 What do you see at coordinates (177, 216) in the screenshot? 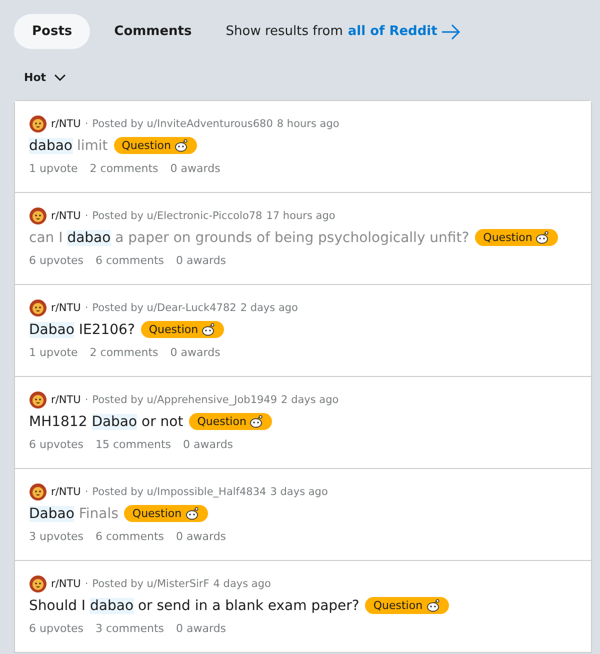
I see `post-author: Posted by u/Electronic-Piccolo78` at bounding box center [177, 216].